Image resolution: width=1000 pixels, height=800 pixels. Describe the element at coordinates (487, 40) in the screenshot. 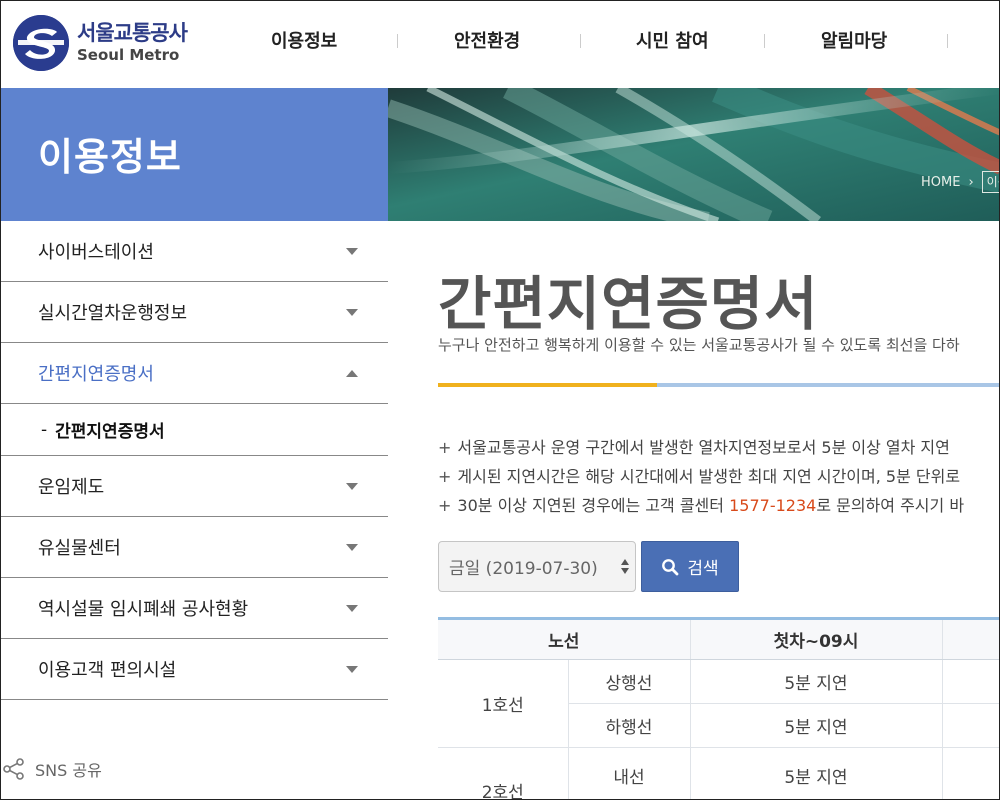

I see `gnb-item-safety: 안전환경` at that location.